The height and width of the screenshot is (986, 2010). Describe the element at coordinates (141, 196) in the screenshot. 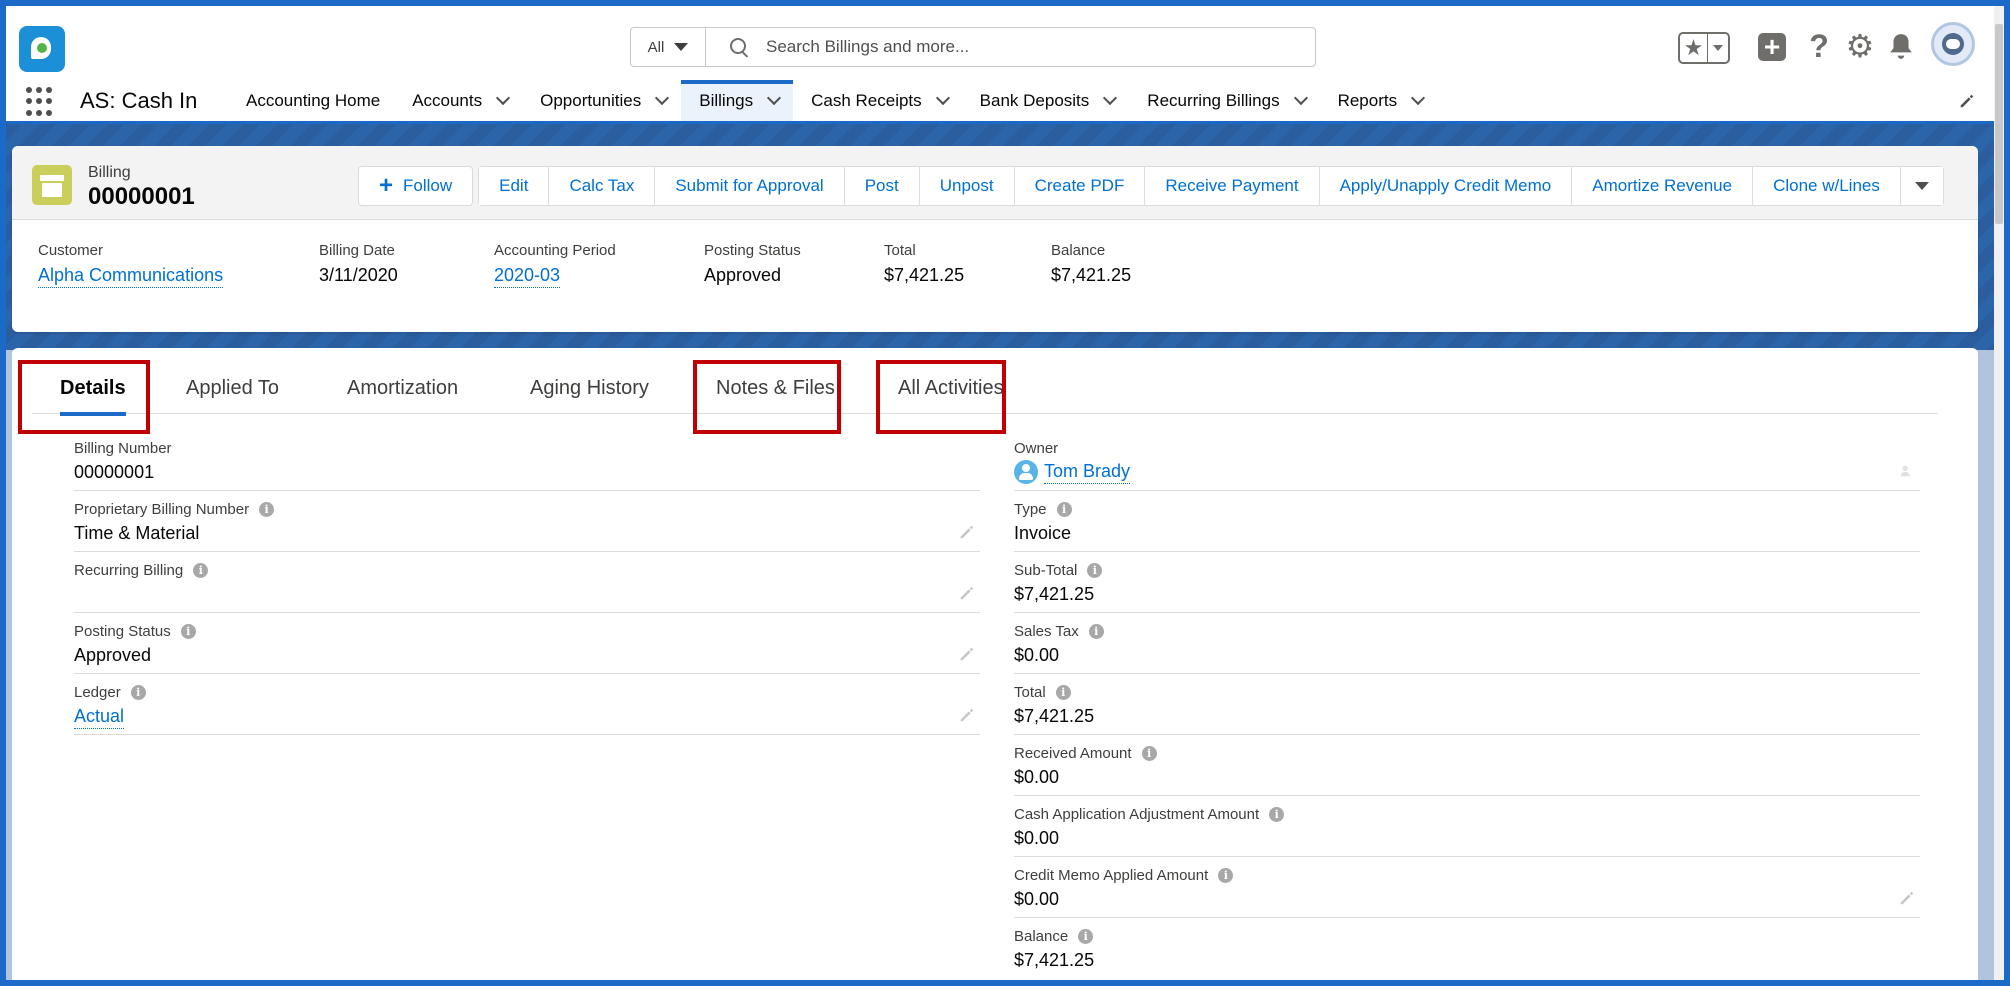

I see `record-title: 00000001` at that location.